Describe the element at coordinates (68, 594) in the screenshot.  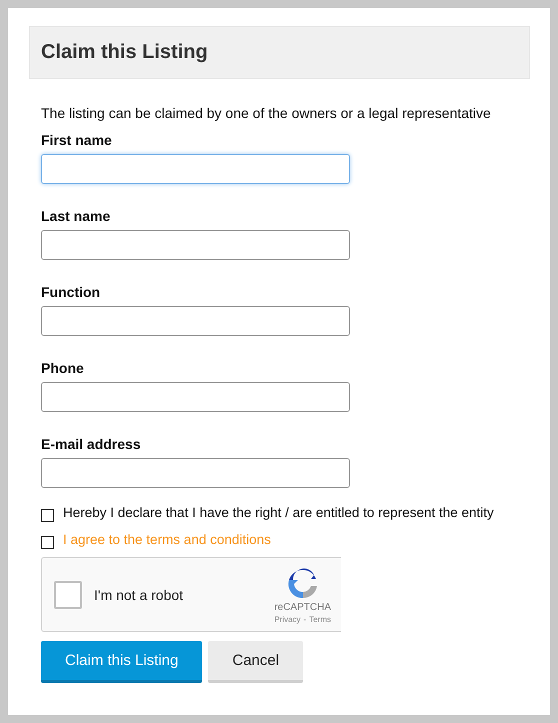
I see `captcha-checkbox` at that location.